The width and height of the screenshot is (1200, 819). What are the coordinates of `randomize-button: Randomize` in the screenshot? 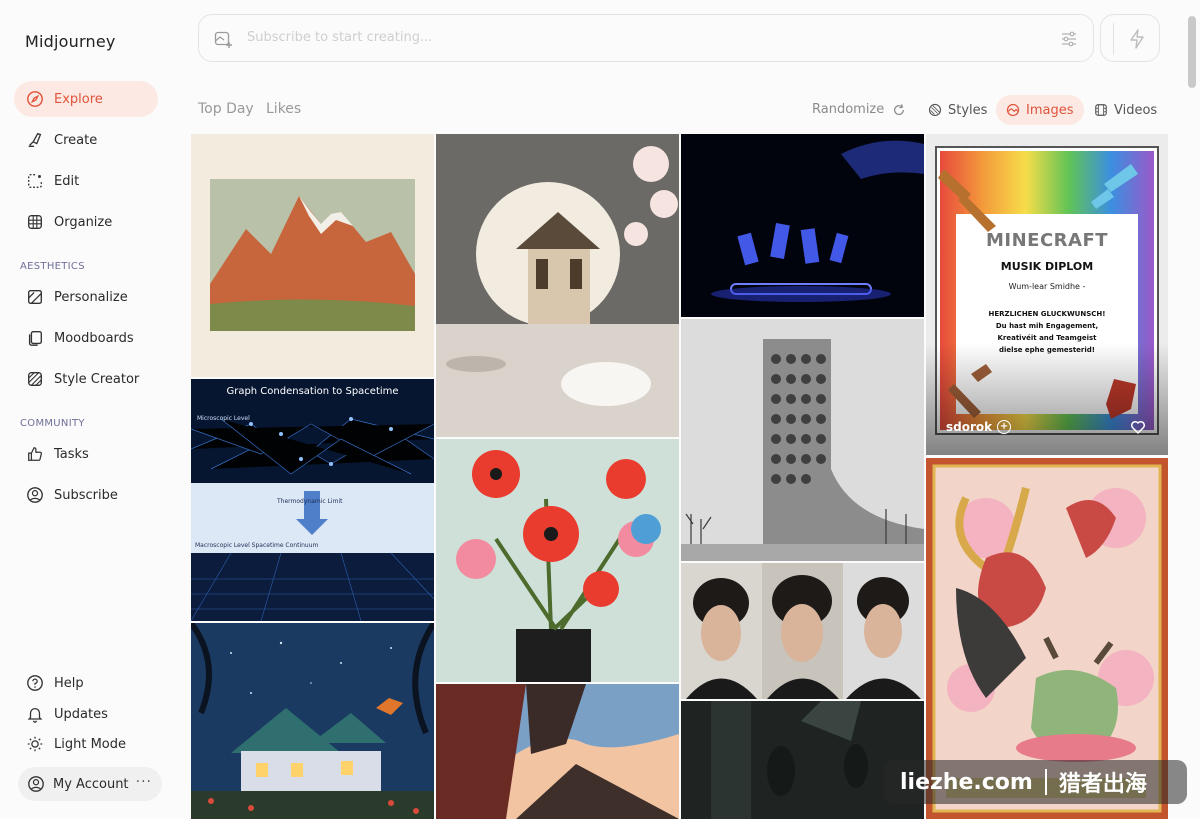 It's located at (859, 109).